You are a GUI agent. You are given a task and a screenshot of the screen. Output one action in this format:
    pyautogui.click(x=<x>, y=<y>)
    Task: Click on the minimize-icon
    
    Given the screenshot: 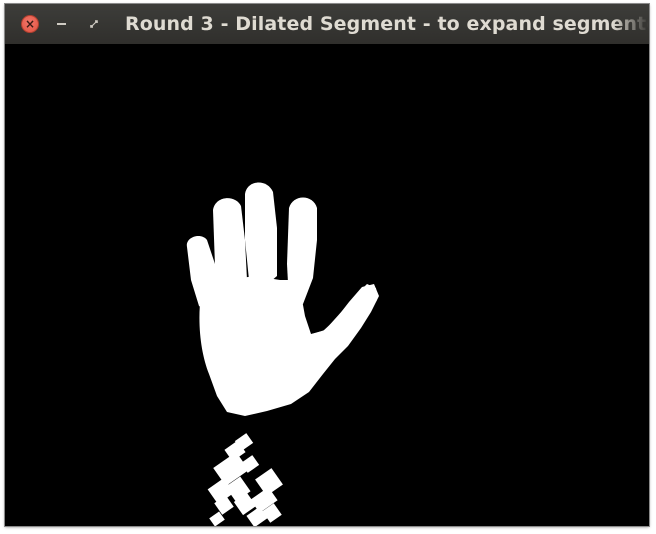 What is the action you would take?
    pyautogui.click(x=61, y=24)
    